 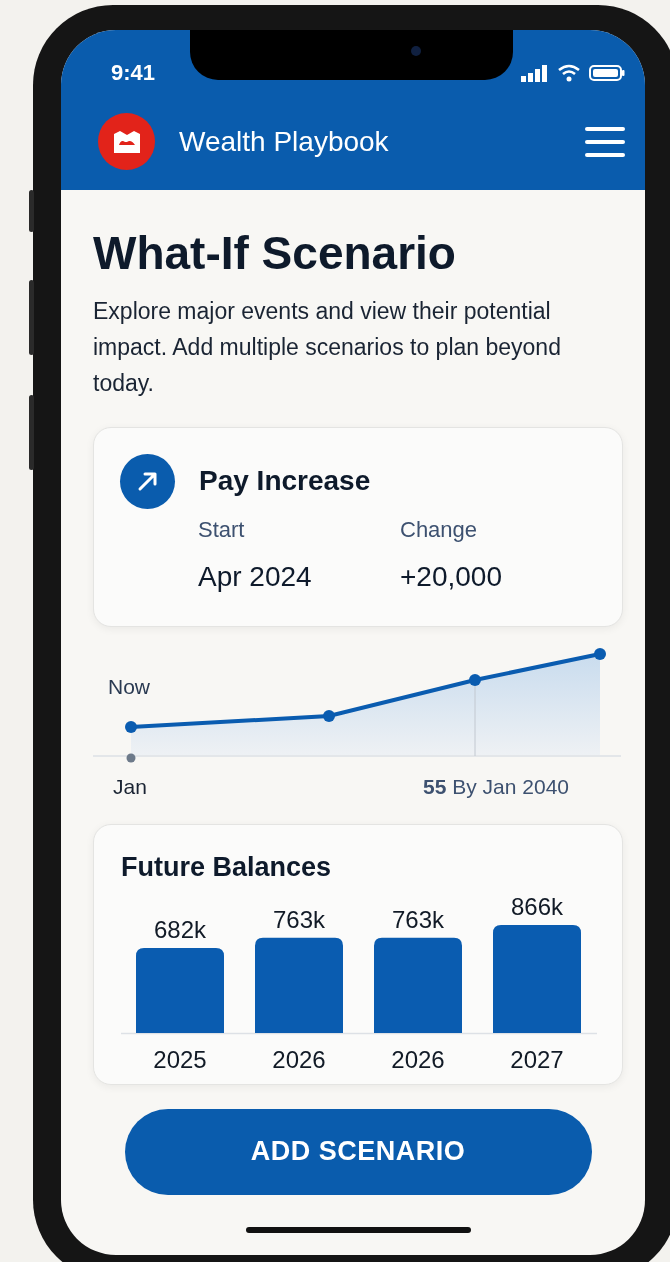 What do you see at coordinates (275, 253) in the screenshot?
I see `page-title: What-If Scenario` at bounding box center [275, 253].